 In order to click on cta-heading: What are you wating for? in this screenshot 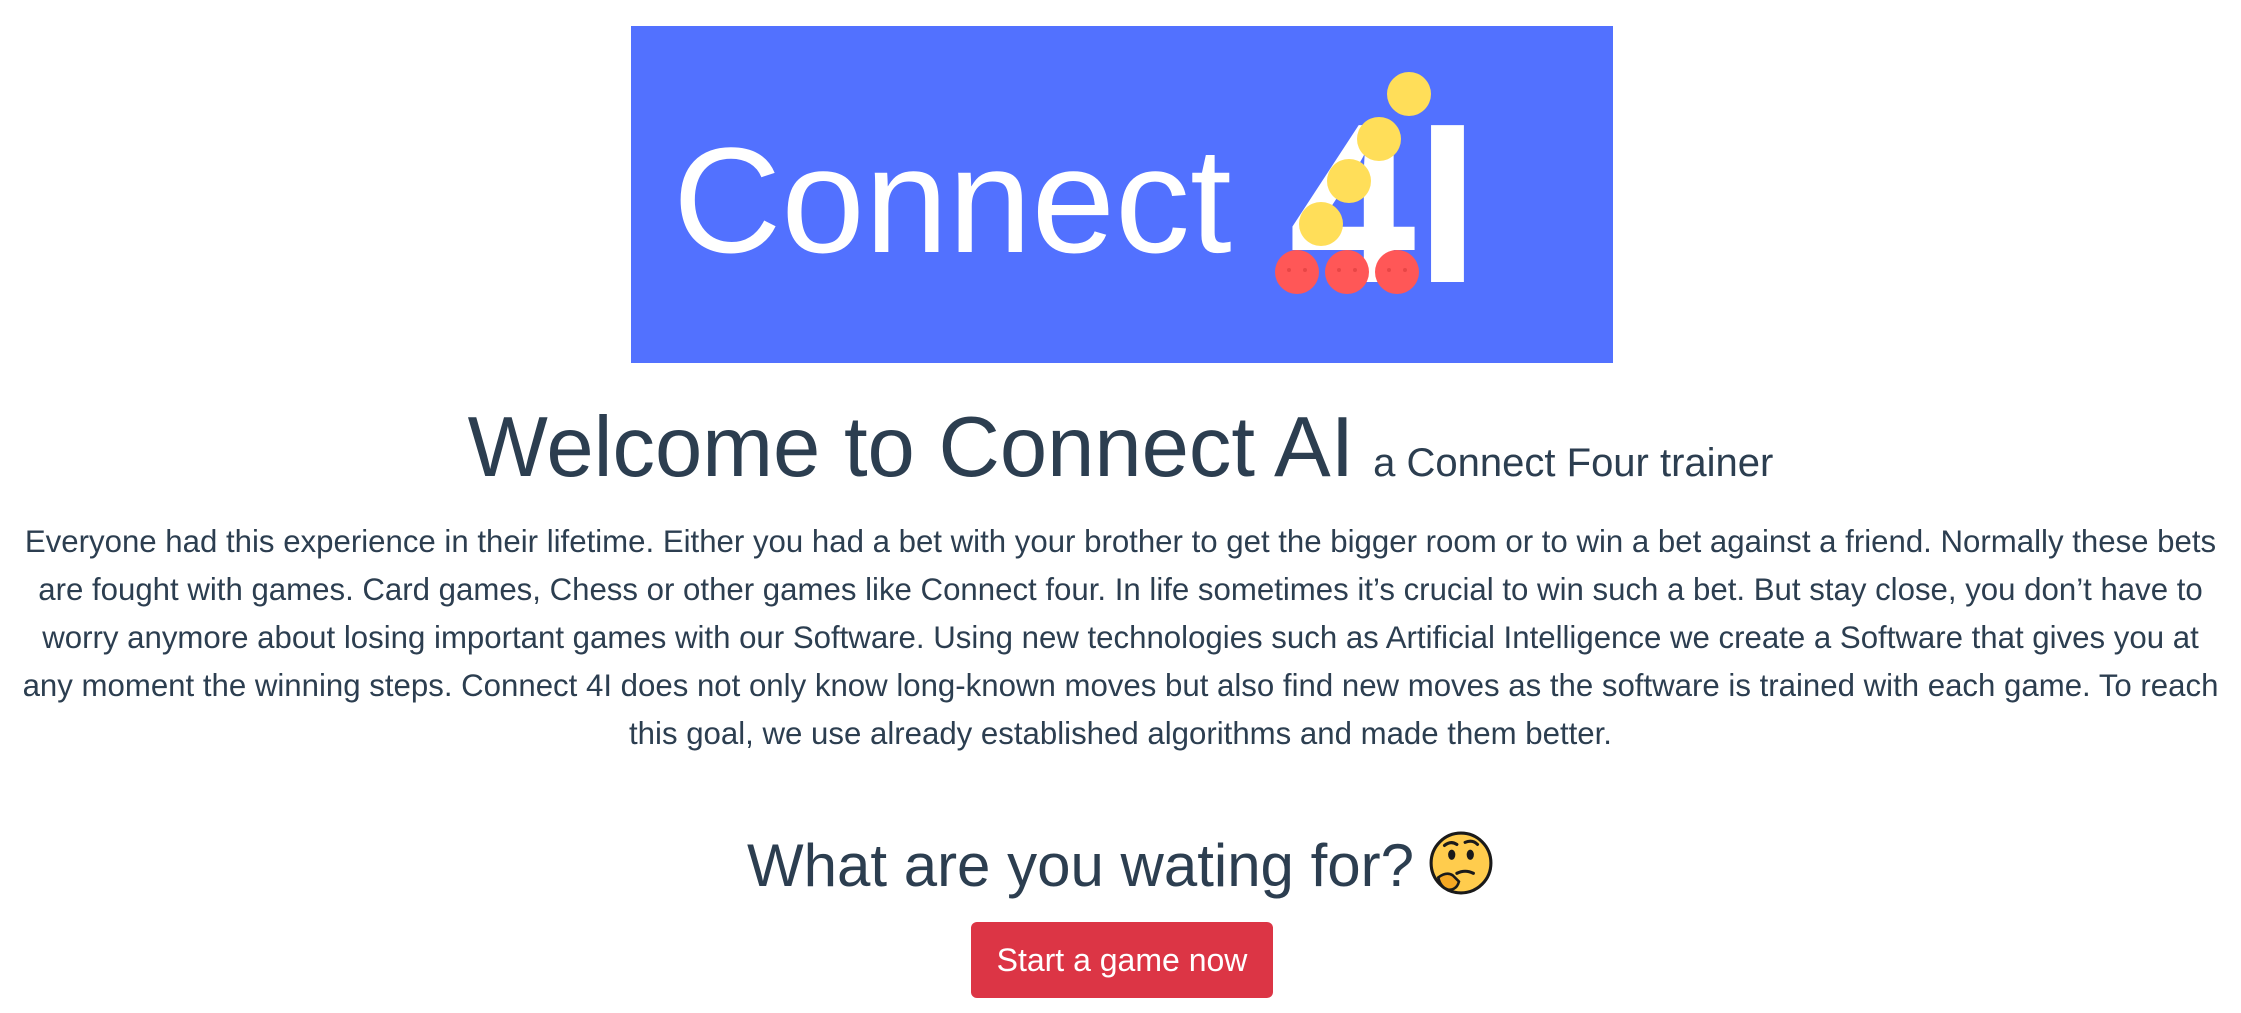, I will do `click(1120, 865)`.